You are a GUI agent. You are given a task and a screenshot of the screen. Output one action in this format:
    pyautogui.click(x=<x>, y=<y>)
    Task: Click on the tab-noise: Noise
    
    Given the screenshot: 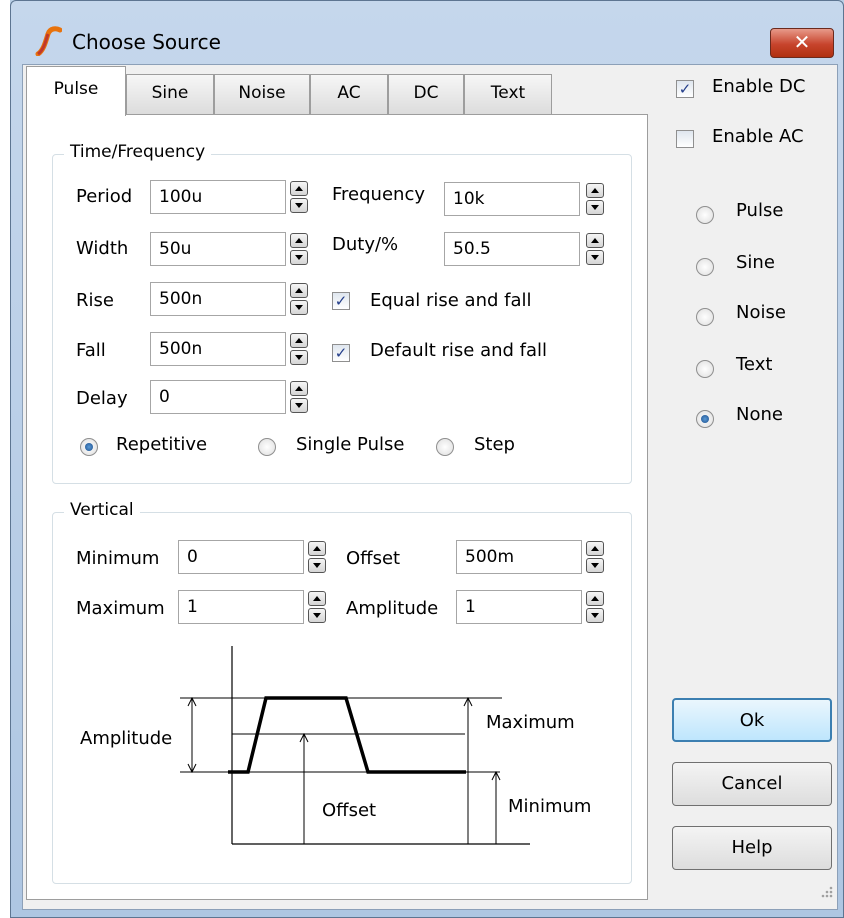 What is the action you would take?
    pyautogui.click(x=262, y=94)
    